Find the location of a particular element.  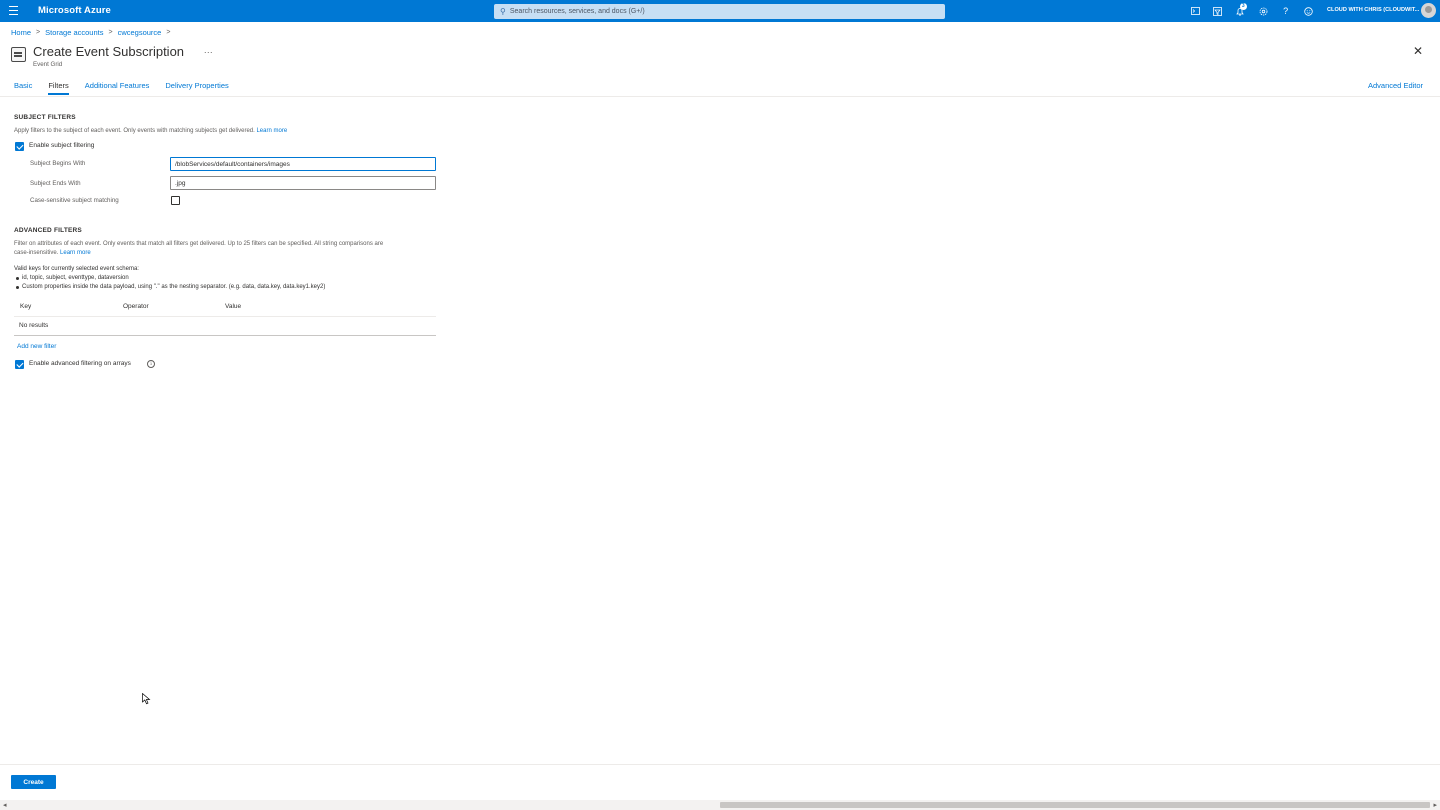

enable-subject-filtering-checkbox is located at coordinates (19, 146).